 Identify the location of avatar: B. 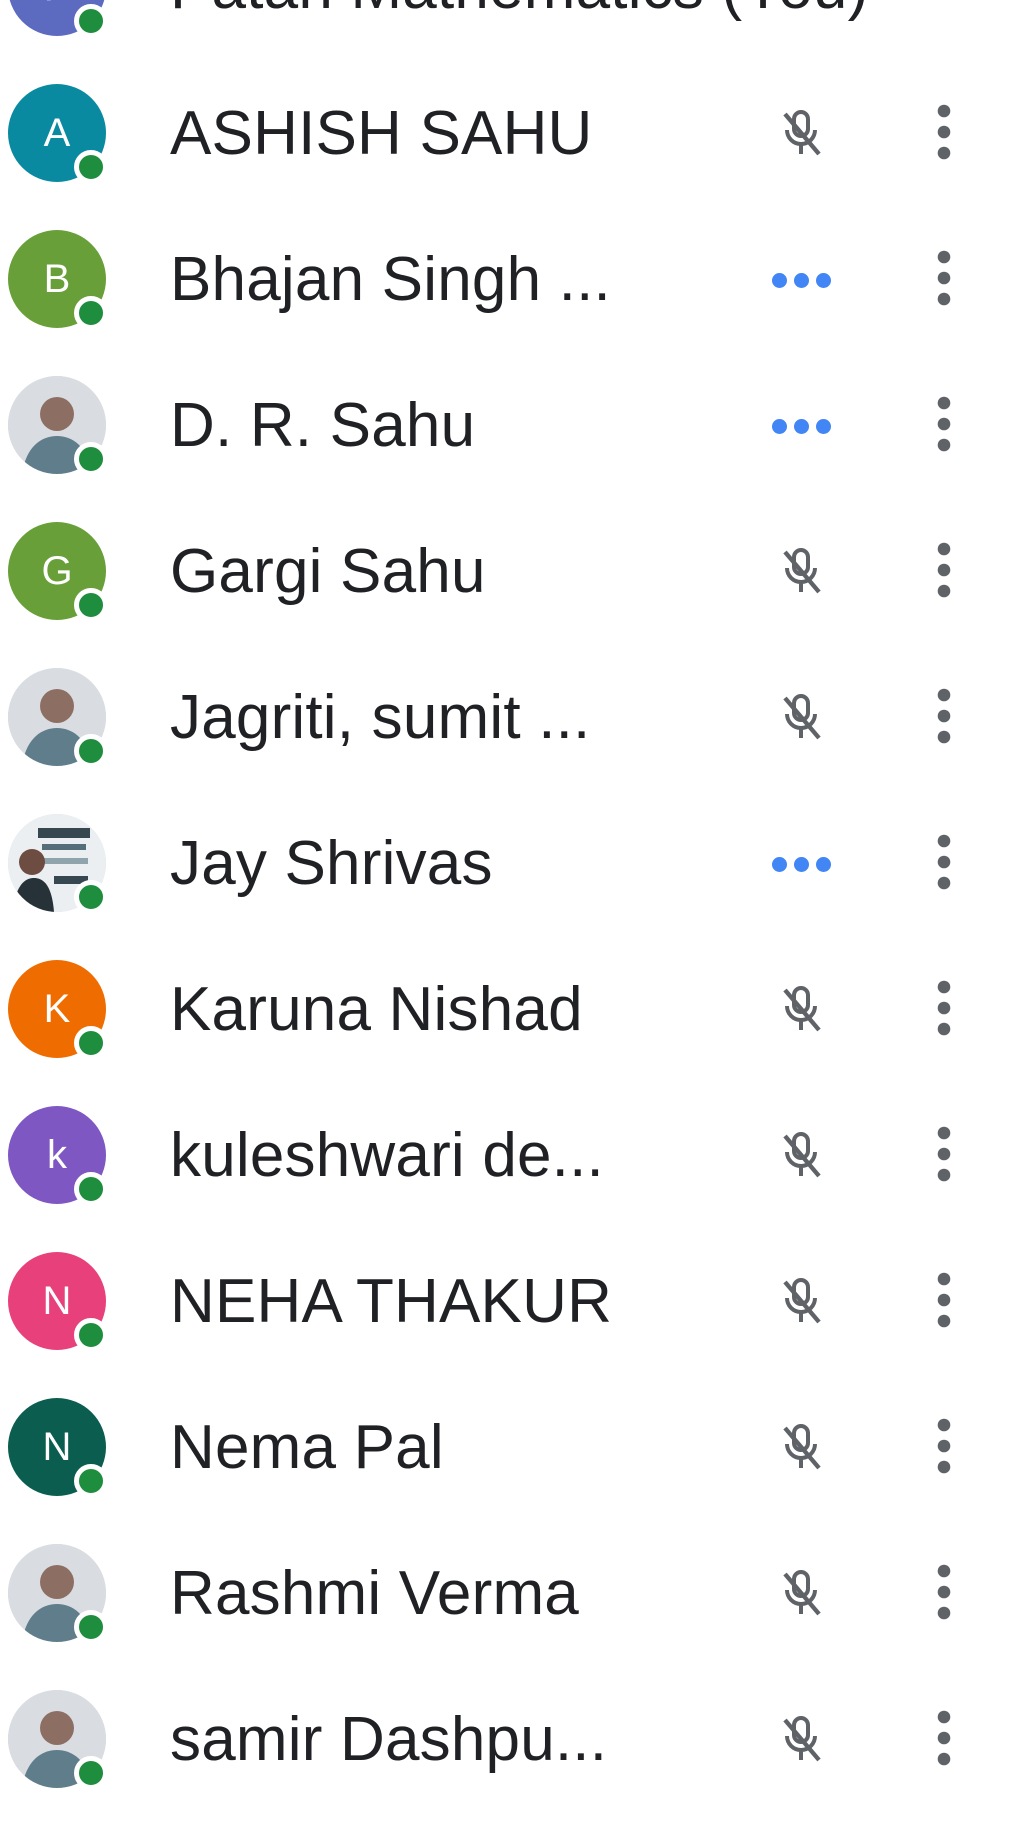
(58, 280).